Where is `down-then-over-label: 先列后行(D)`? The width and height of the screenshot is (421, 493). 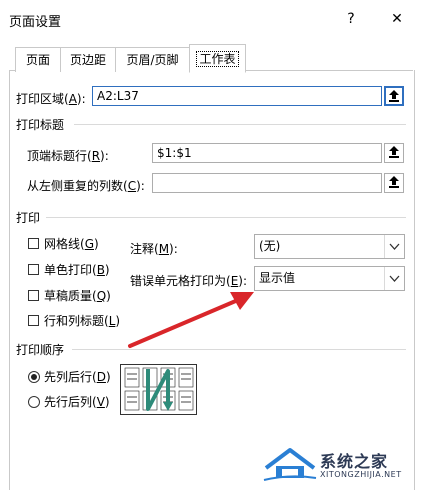 down-then-over-label: 先列后行(D) is located at coordinates (77, 376).